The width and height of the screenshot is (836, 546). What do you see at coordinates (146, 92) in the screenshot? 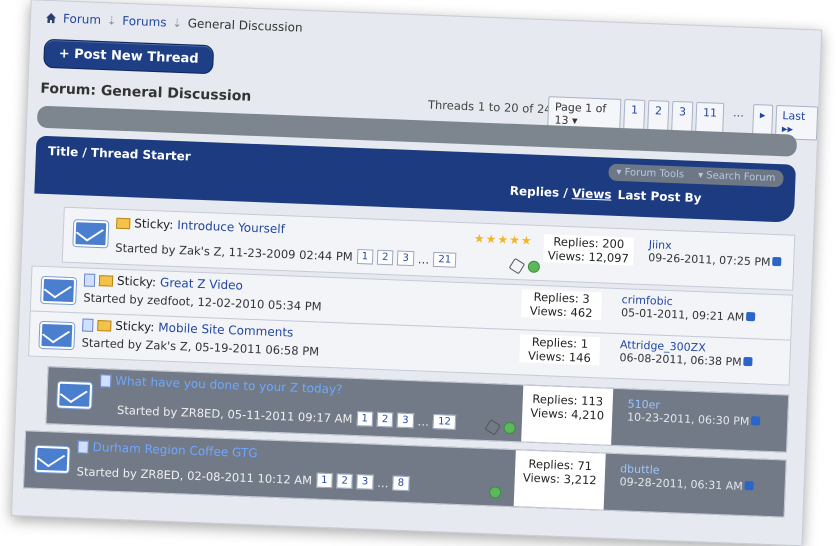
I see `forum-title: Forum: General Discussion` at bounding box center [146, 92].